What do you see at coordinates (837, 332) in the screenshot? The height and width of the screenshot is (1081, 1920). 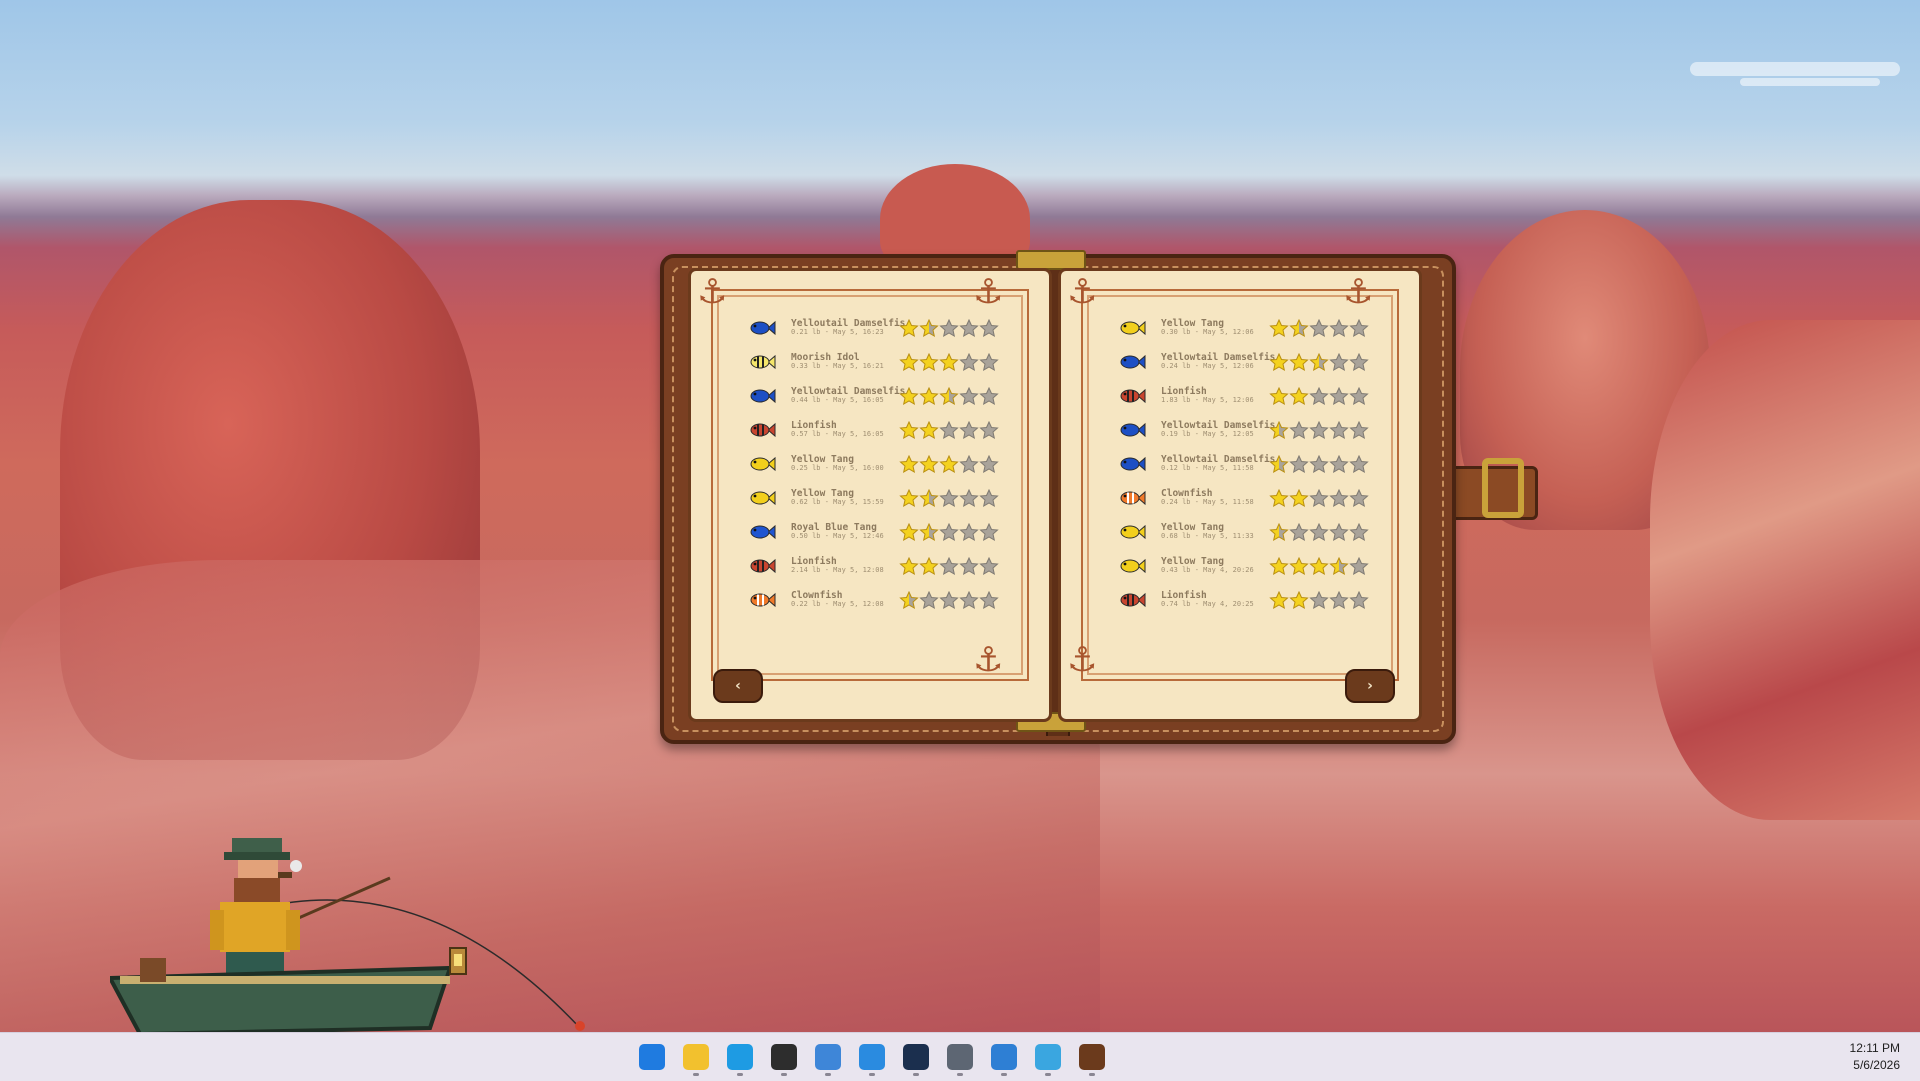 I see `catch-weight-date: 0.21 lb - May 5, 16:23` at bounding box center [837, 332].